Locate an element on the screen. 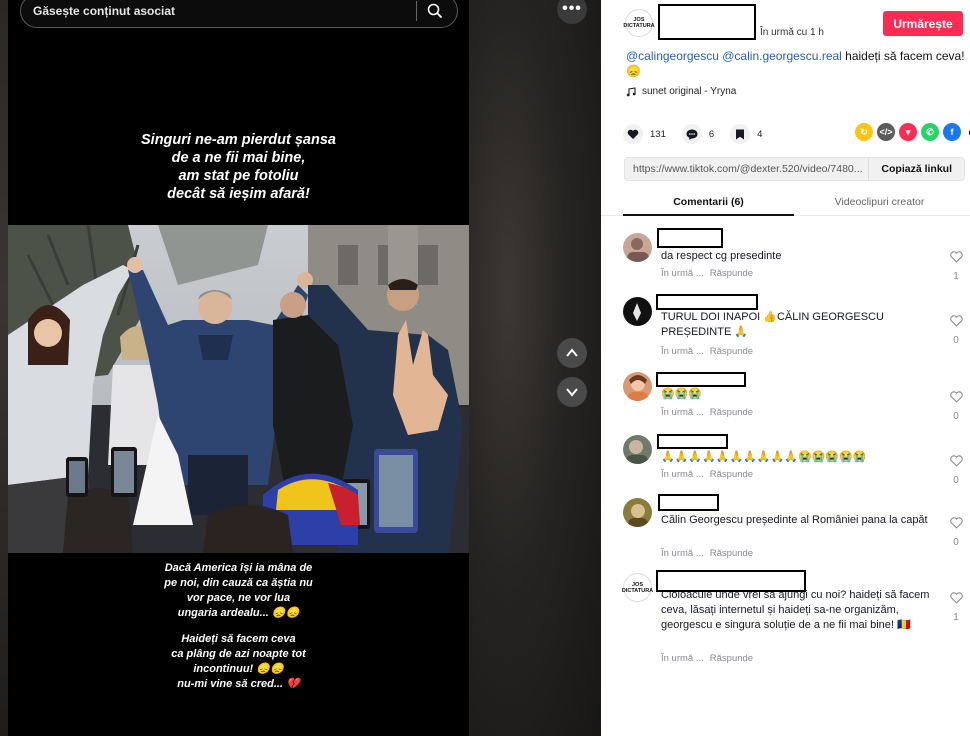 The height and width of the screenshot is (736, 970). music-link: sunet original - Yryna is located at coordinates (681, 91).